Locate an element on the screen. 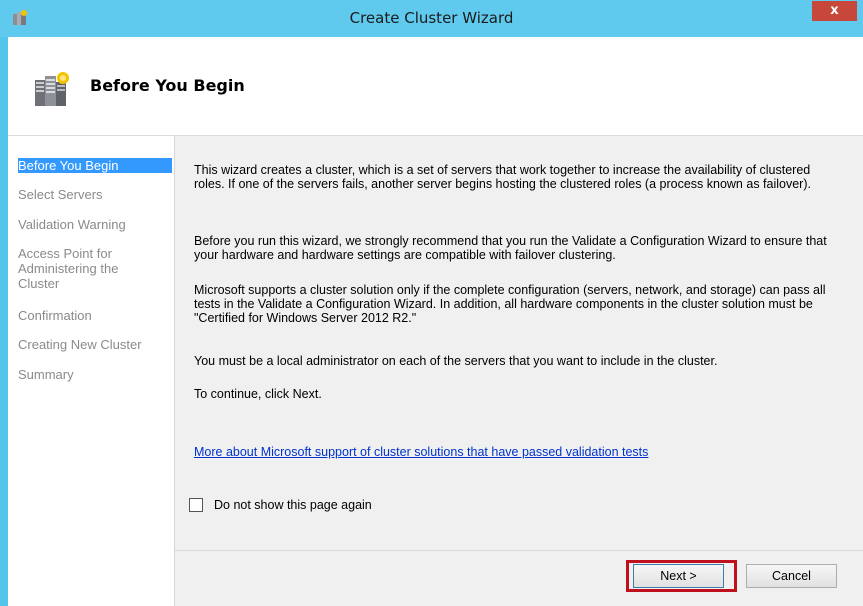 Image resolution: width=863 pixels, height=606 pixels. nav-step-before-you-begin: Before You Begin is located at coordinates (95, 165).